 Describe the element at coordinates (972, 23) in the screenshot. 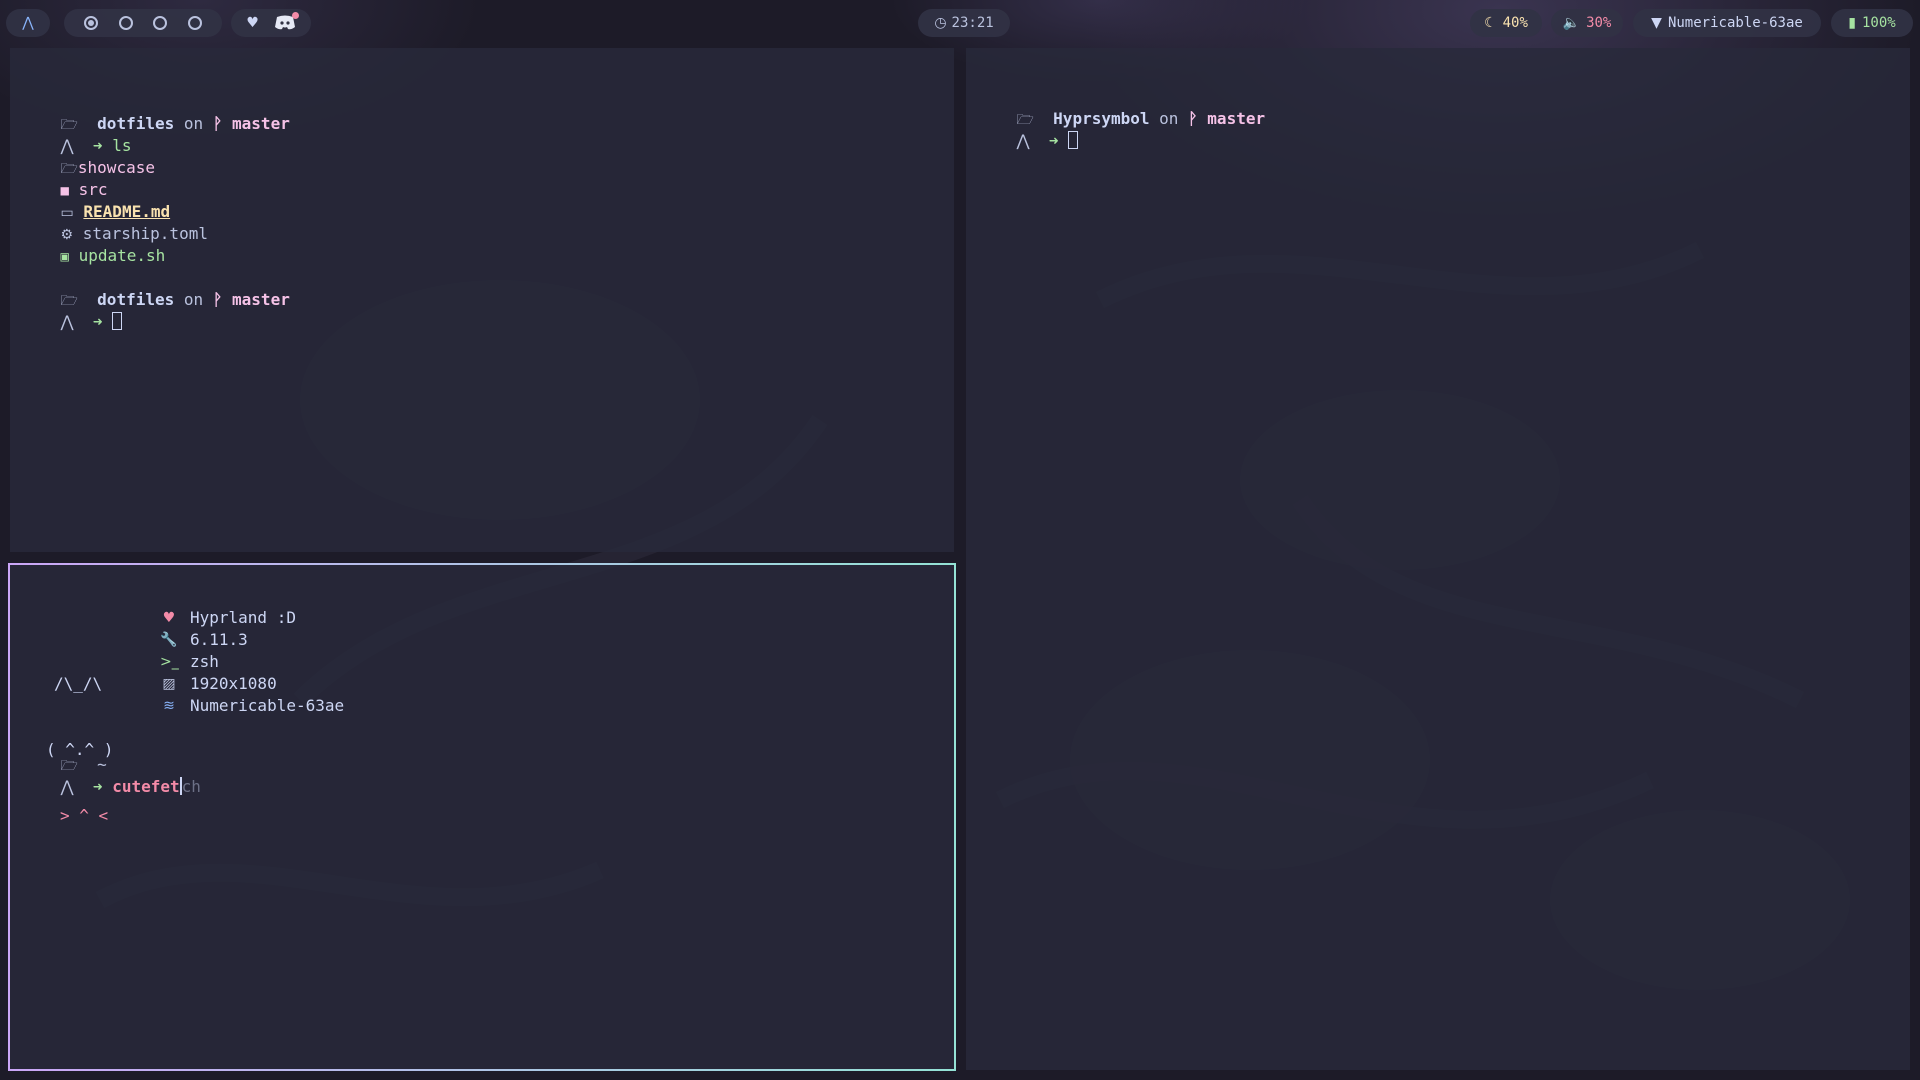

I see `clock-time: 23:21` at that location.